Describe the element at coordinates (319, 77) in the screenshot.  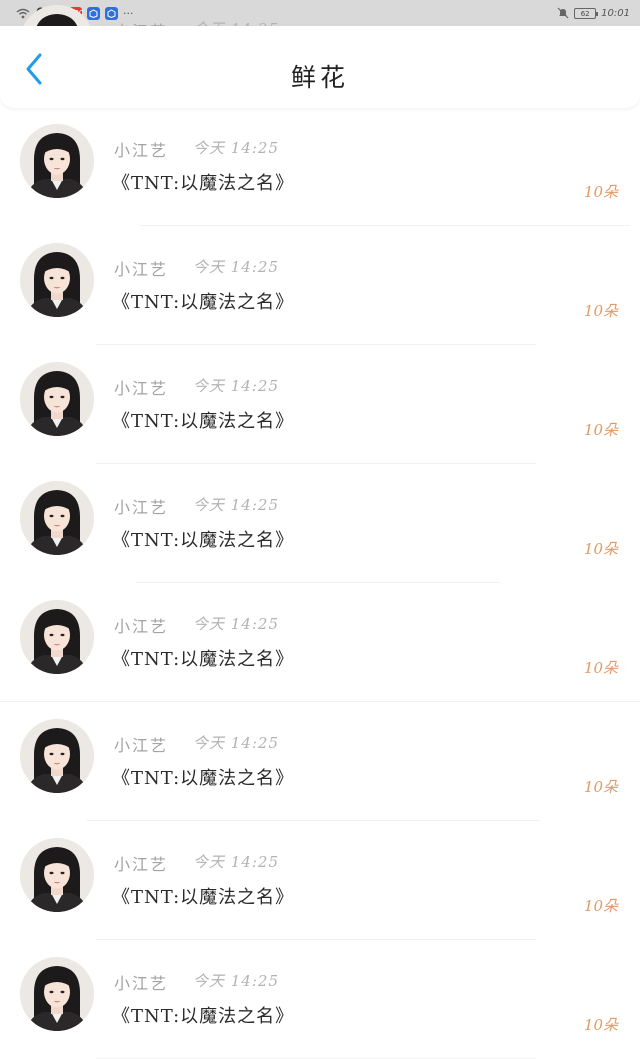
I see `page-title: 鲜花` at that location.